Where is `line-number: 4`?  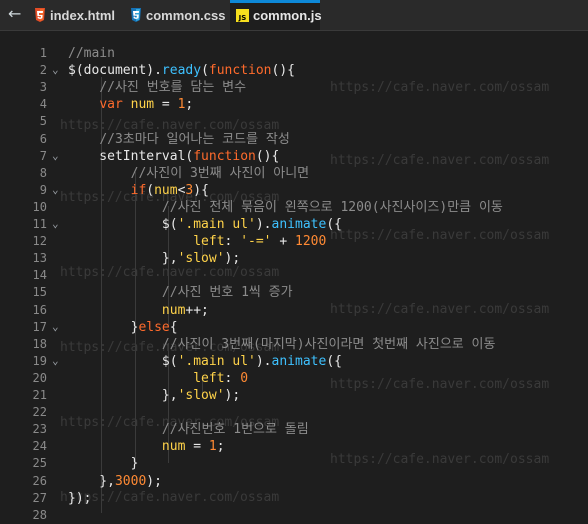 line-number: 4 is located at coordinates (43, 104).